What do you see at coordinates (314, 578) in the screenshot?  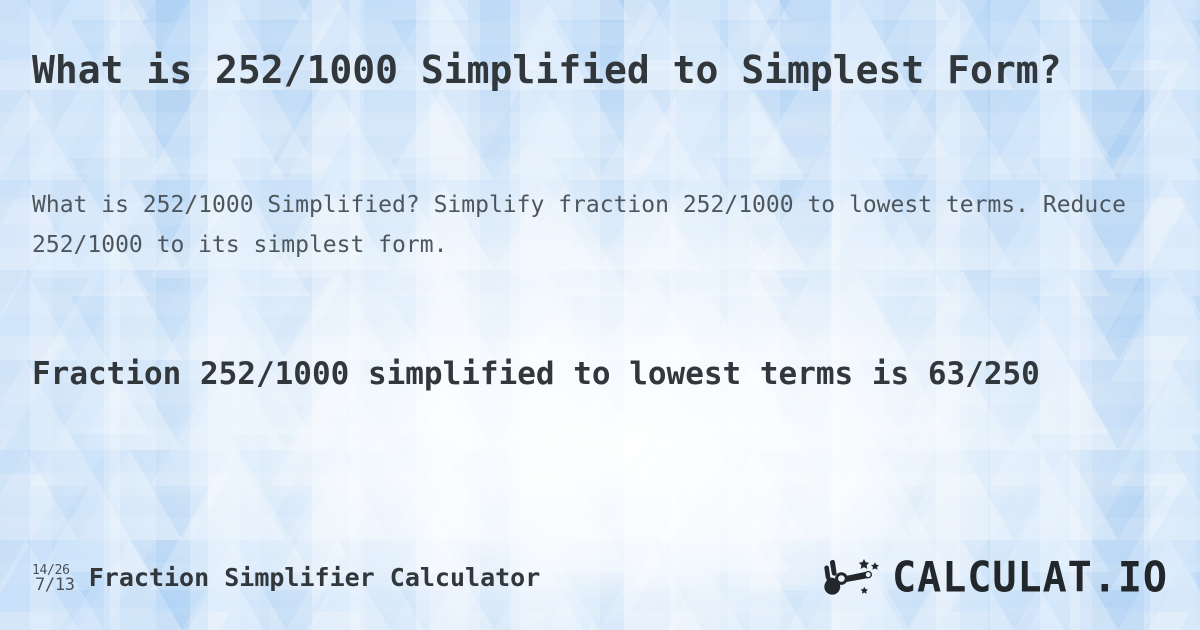 I see `footer-calculator-name: Fraction Simplifier Calculator` at bounding box center [314, 578].